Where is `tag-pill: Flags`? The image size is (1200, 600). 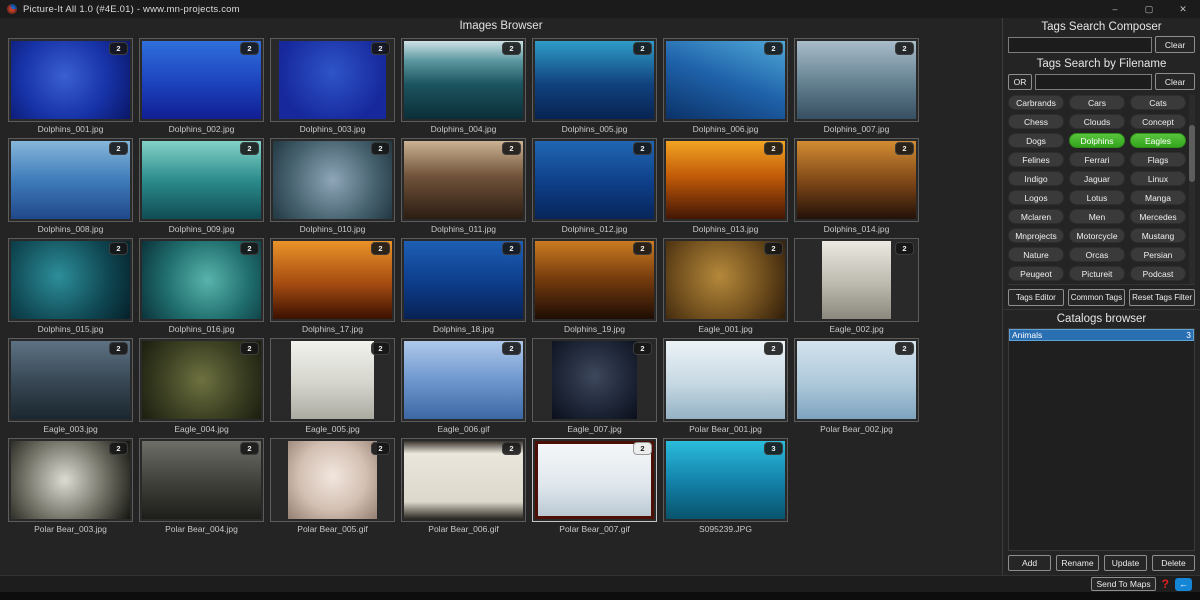 tag-pill: Flags is located at coordinates (1158, 159).